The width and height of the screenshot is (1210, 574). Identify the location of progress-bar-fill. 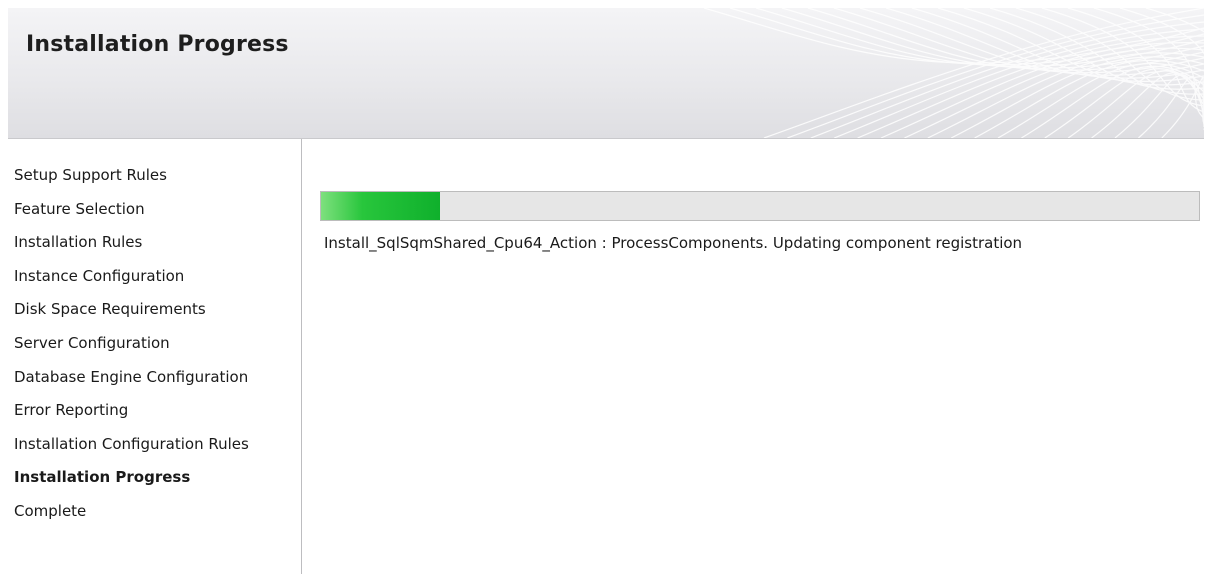
(380, 206).